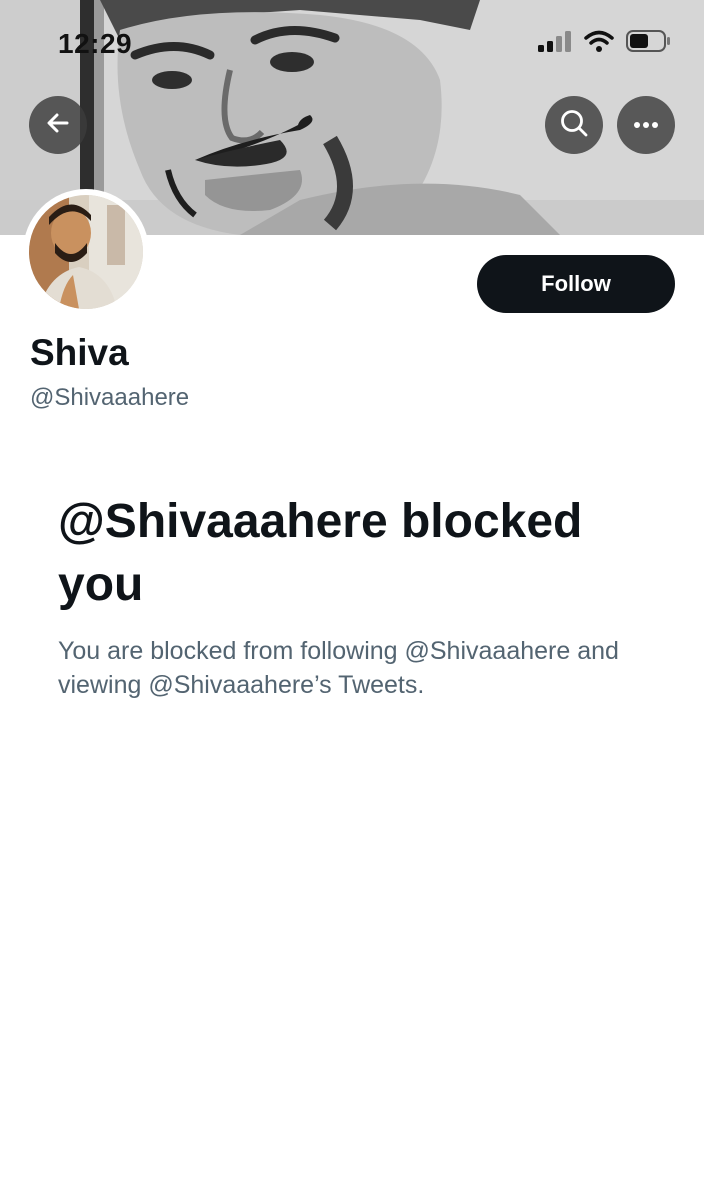 This screenshot has height=1200, width=704. I want to click on back-button, so click(58, 125).